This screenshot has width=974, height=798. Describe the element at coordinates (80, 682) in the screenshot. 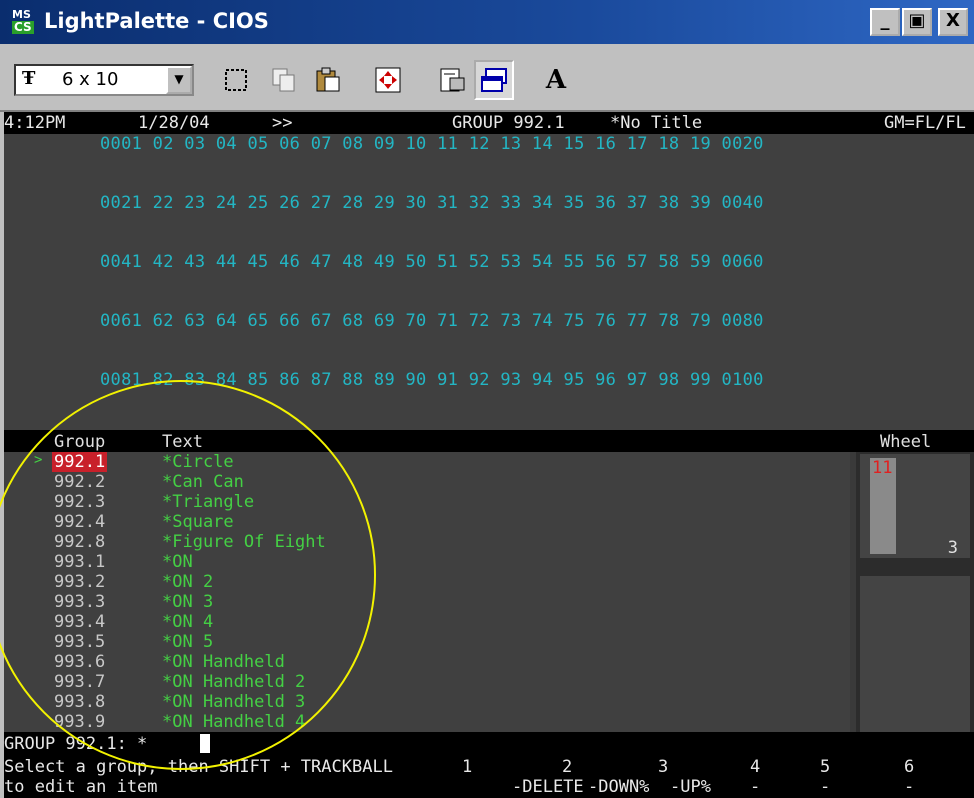

I see `group-id: 993.7` at that location.